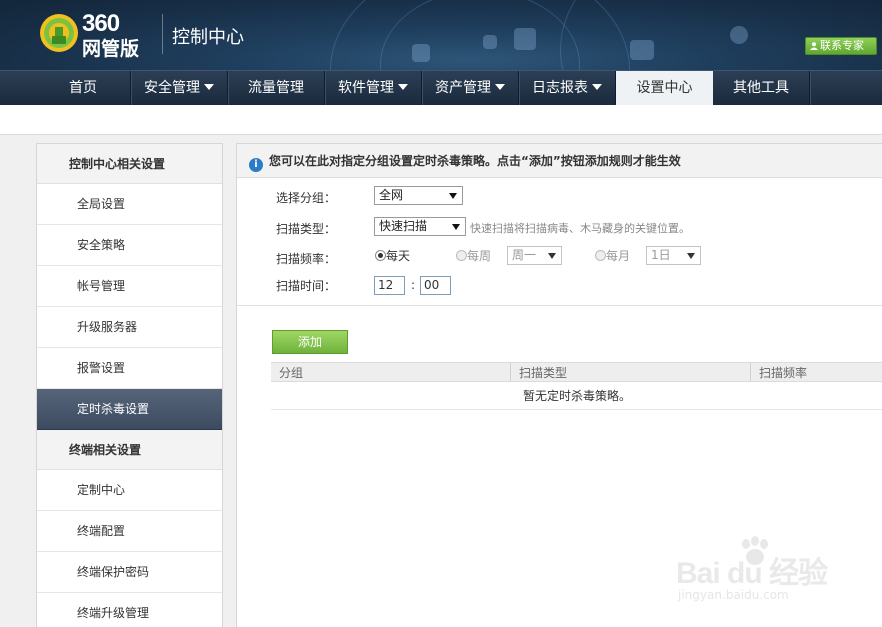 The height and width of the screenshot is (627, 882). I want to click on nav-assets: 资产管理, so click(470, 88).